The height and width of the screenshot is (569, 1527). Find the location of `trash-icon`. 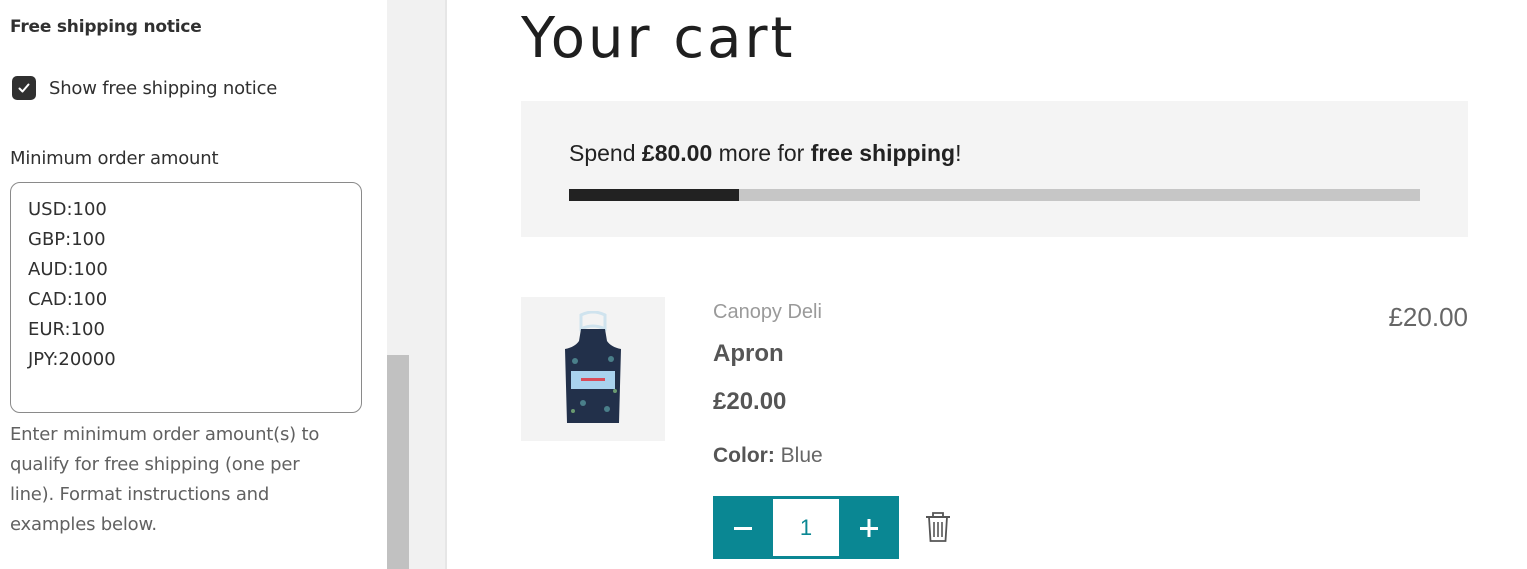

trash-icon is located at coordinates (938, 527).